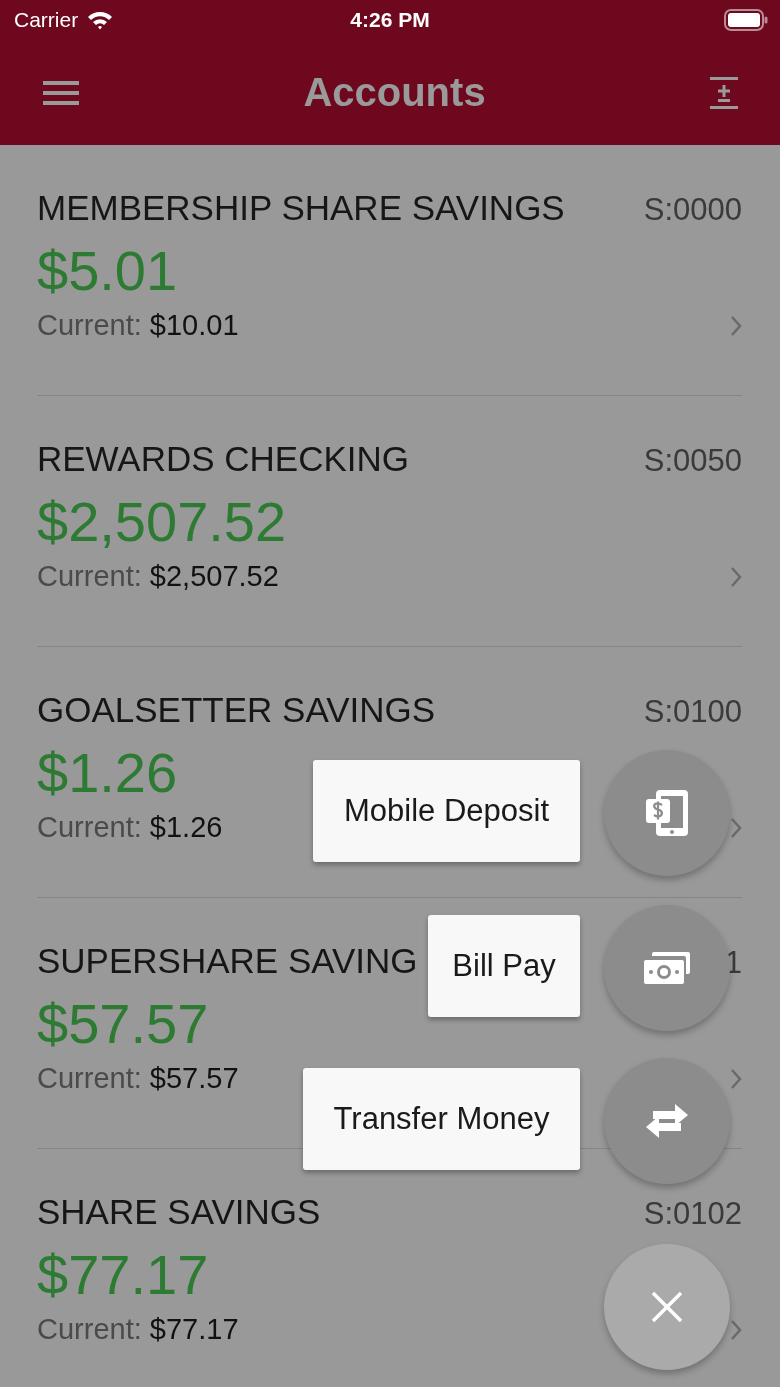 The height and width of the screenshot is (1387, 780). I want to click on account-number: S:0050, so click(692, 461).